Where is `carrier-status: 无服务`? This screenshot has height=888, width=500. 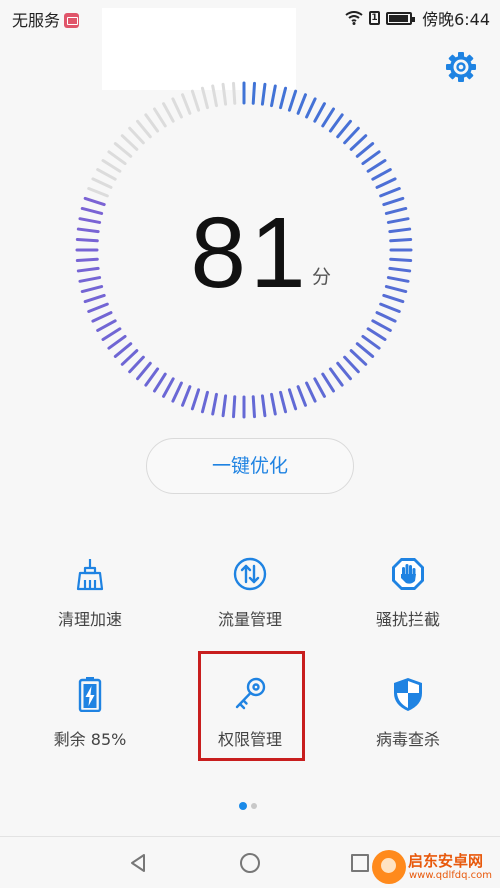
carrier-status: 无服务 is located at coordinates (46, 19).